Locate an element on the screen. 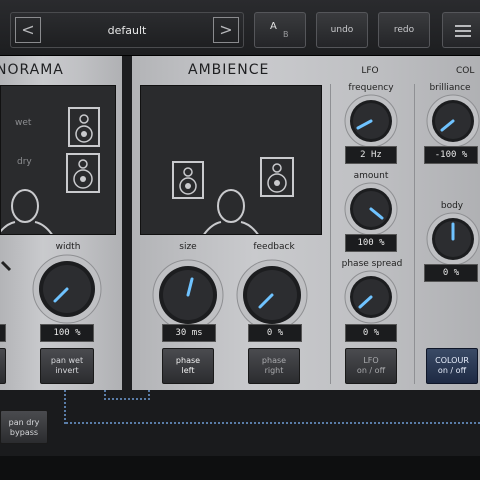 The width and height of the screenshot is (480, 480). preset-name: default is located at coordinates (127, 31).